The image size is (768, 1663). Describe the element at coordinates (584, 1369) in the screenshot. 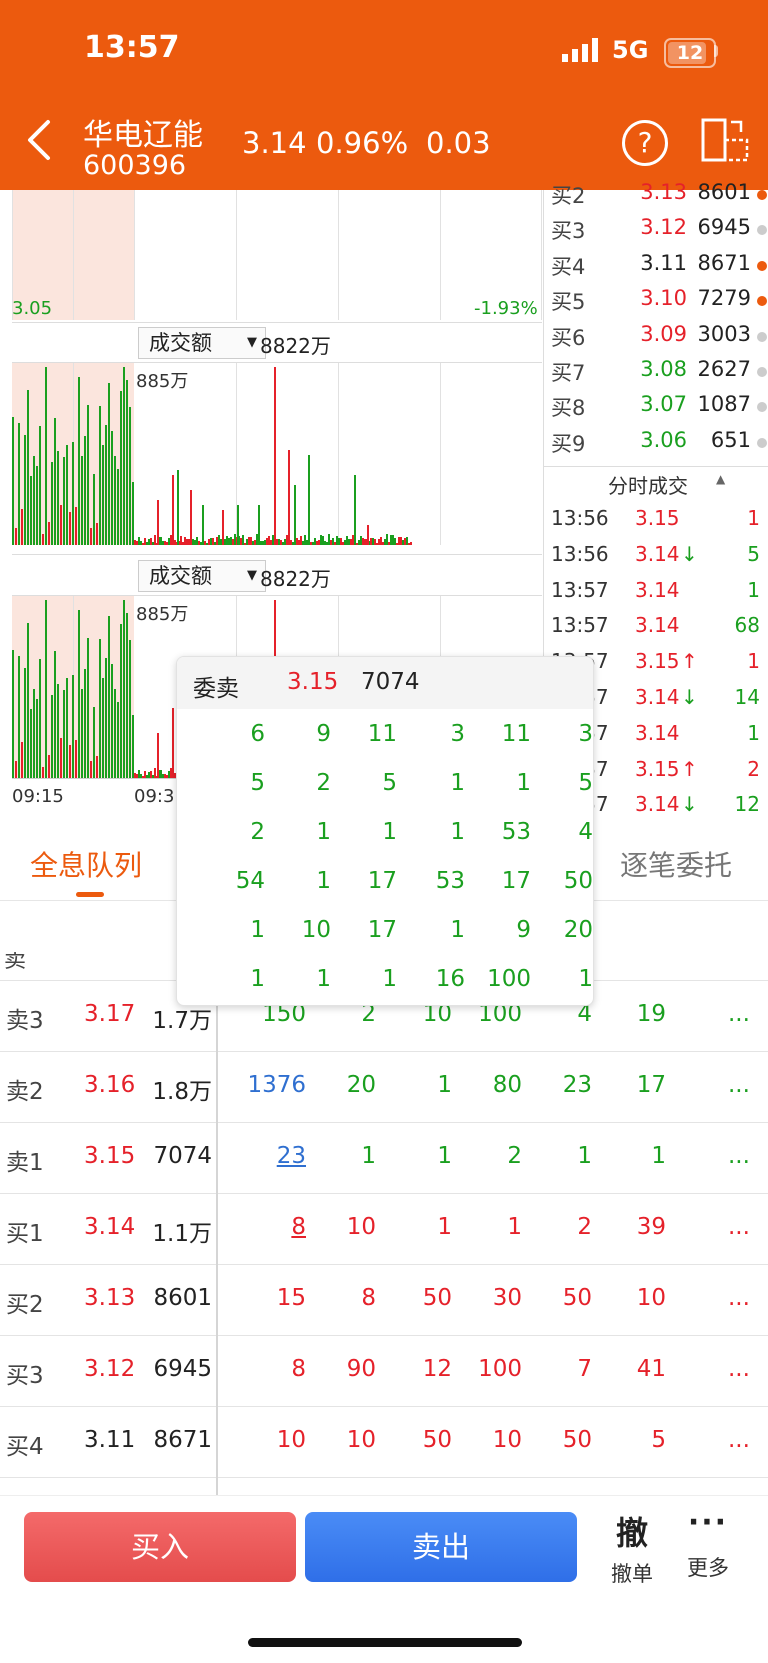

I see `queue-order-size: 7` at that location.